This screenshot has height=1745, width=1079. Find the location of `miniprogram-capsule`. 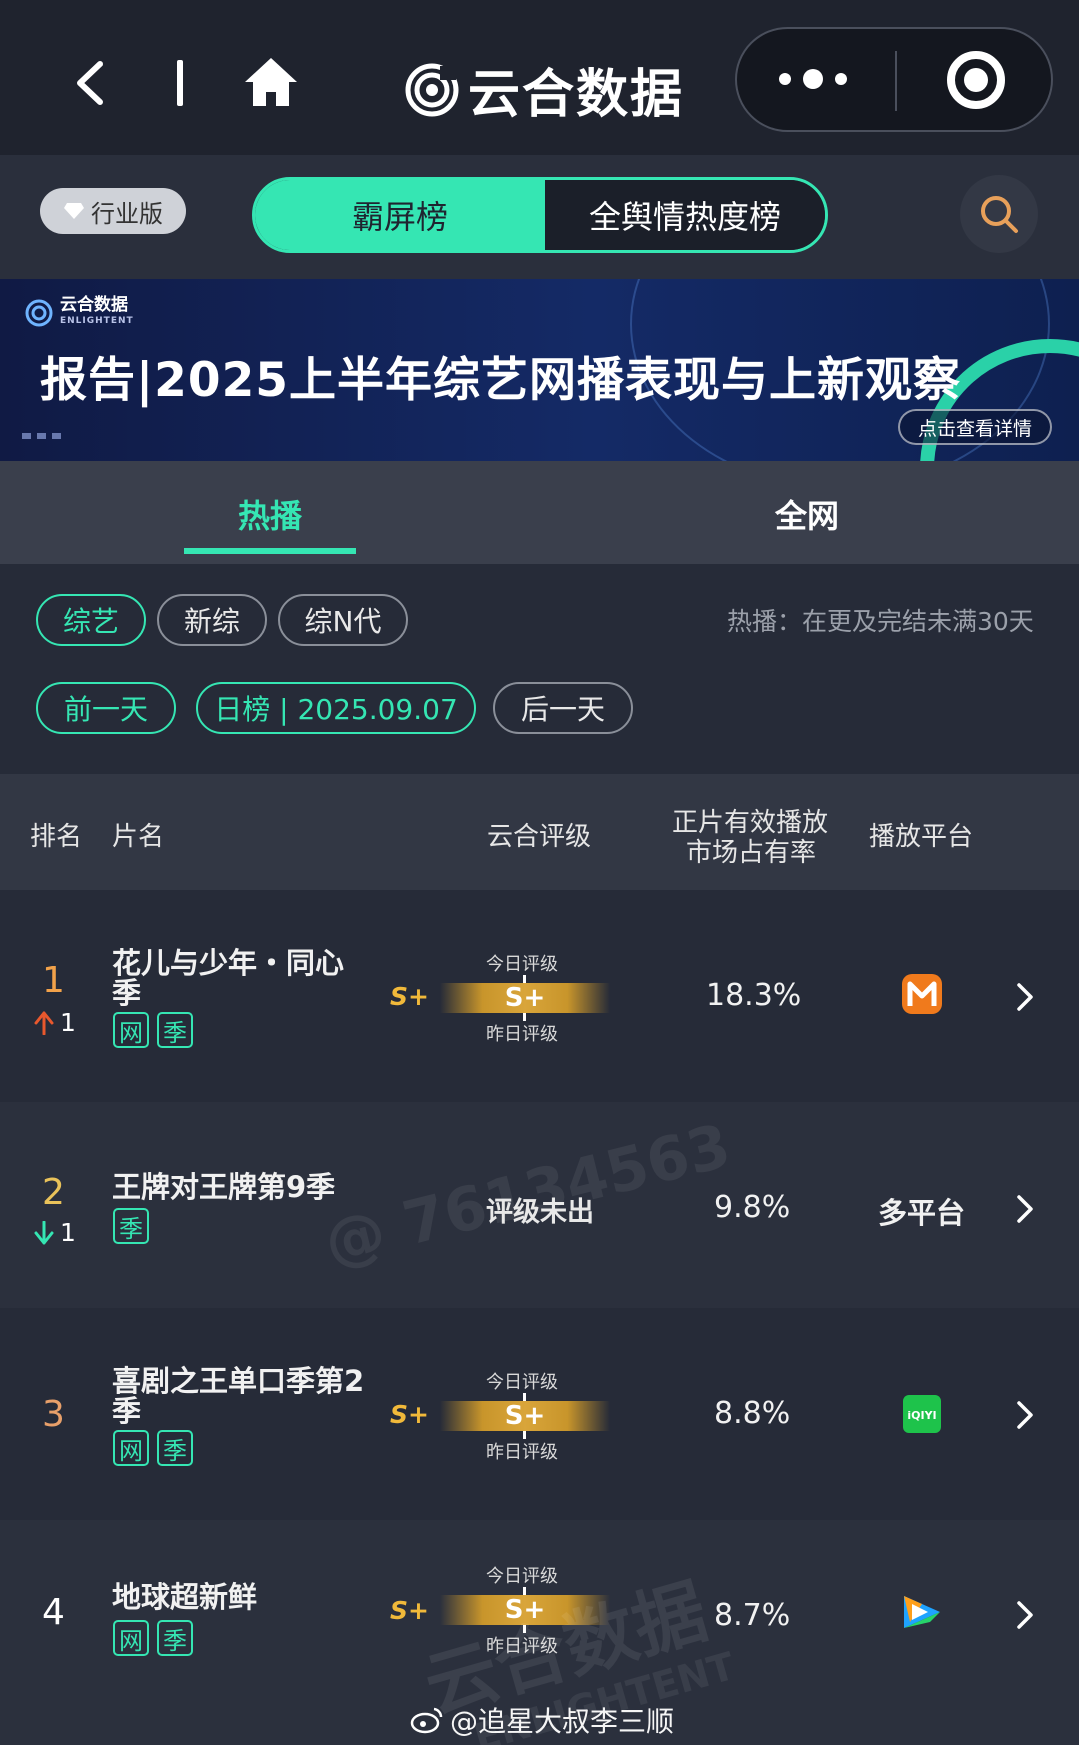

miniprogram-capsule is located at coordinates (894, 79).